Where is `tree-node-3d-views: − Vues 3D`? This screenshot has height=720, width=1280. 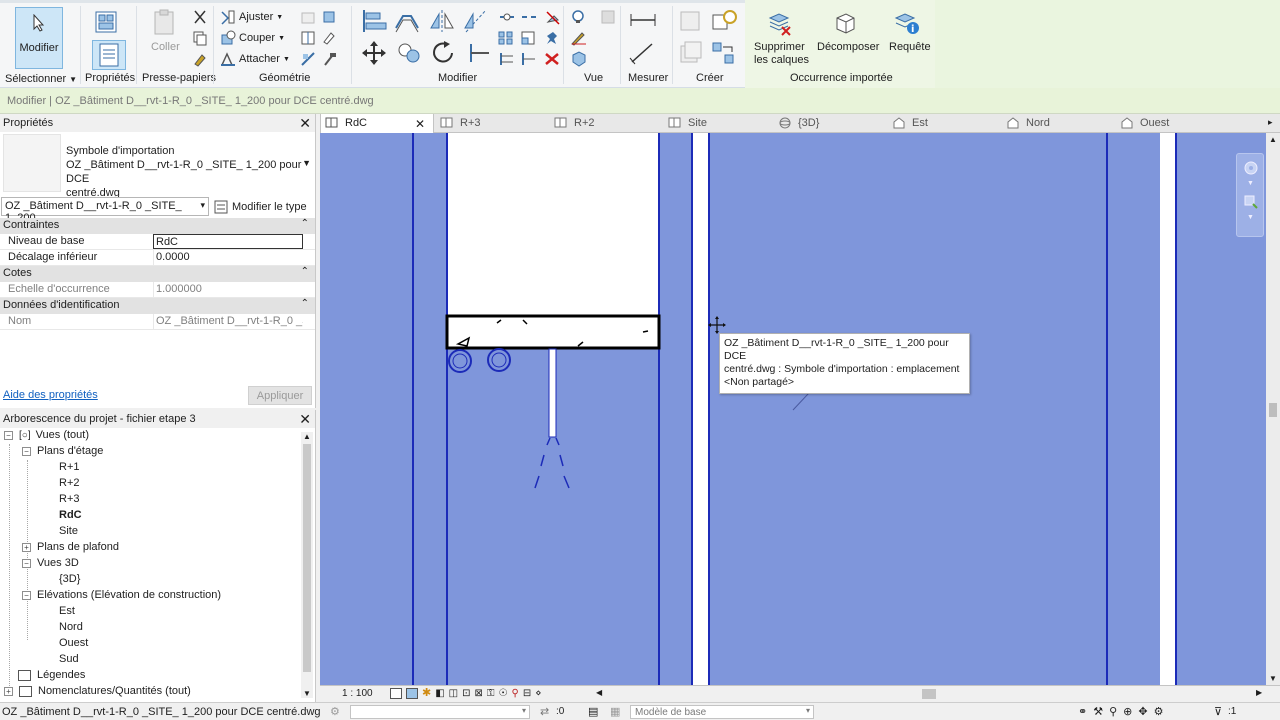 tree-node-3d-views: − Vues 3D is located at coordinates (50, 563).